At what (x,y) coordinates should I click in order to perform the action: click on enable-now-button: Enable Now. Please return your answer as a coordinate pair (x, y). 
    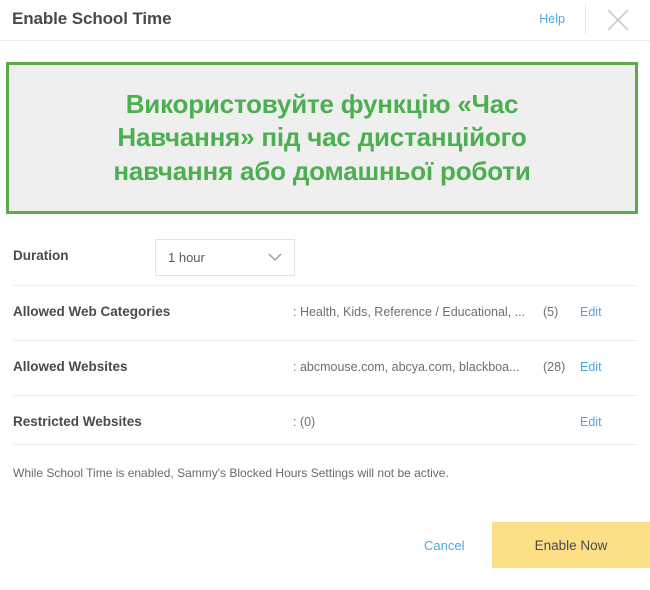
    Looking at the image, I should click on (571, 545).